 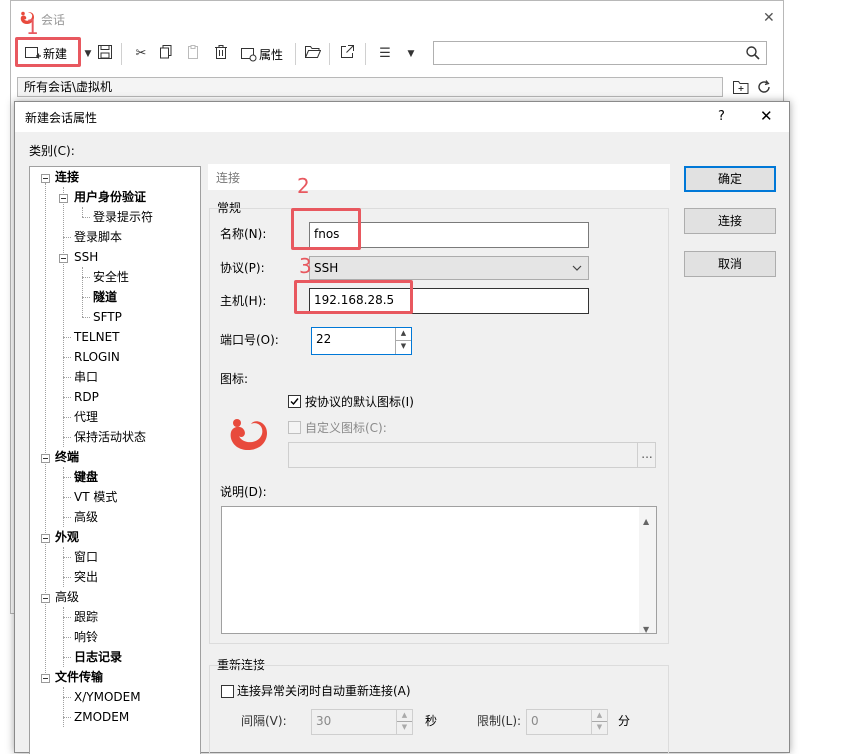 I want to click on tree-item-file-transfer: 文件传输, so click(x=79, y=677).